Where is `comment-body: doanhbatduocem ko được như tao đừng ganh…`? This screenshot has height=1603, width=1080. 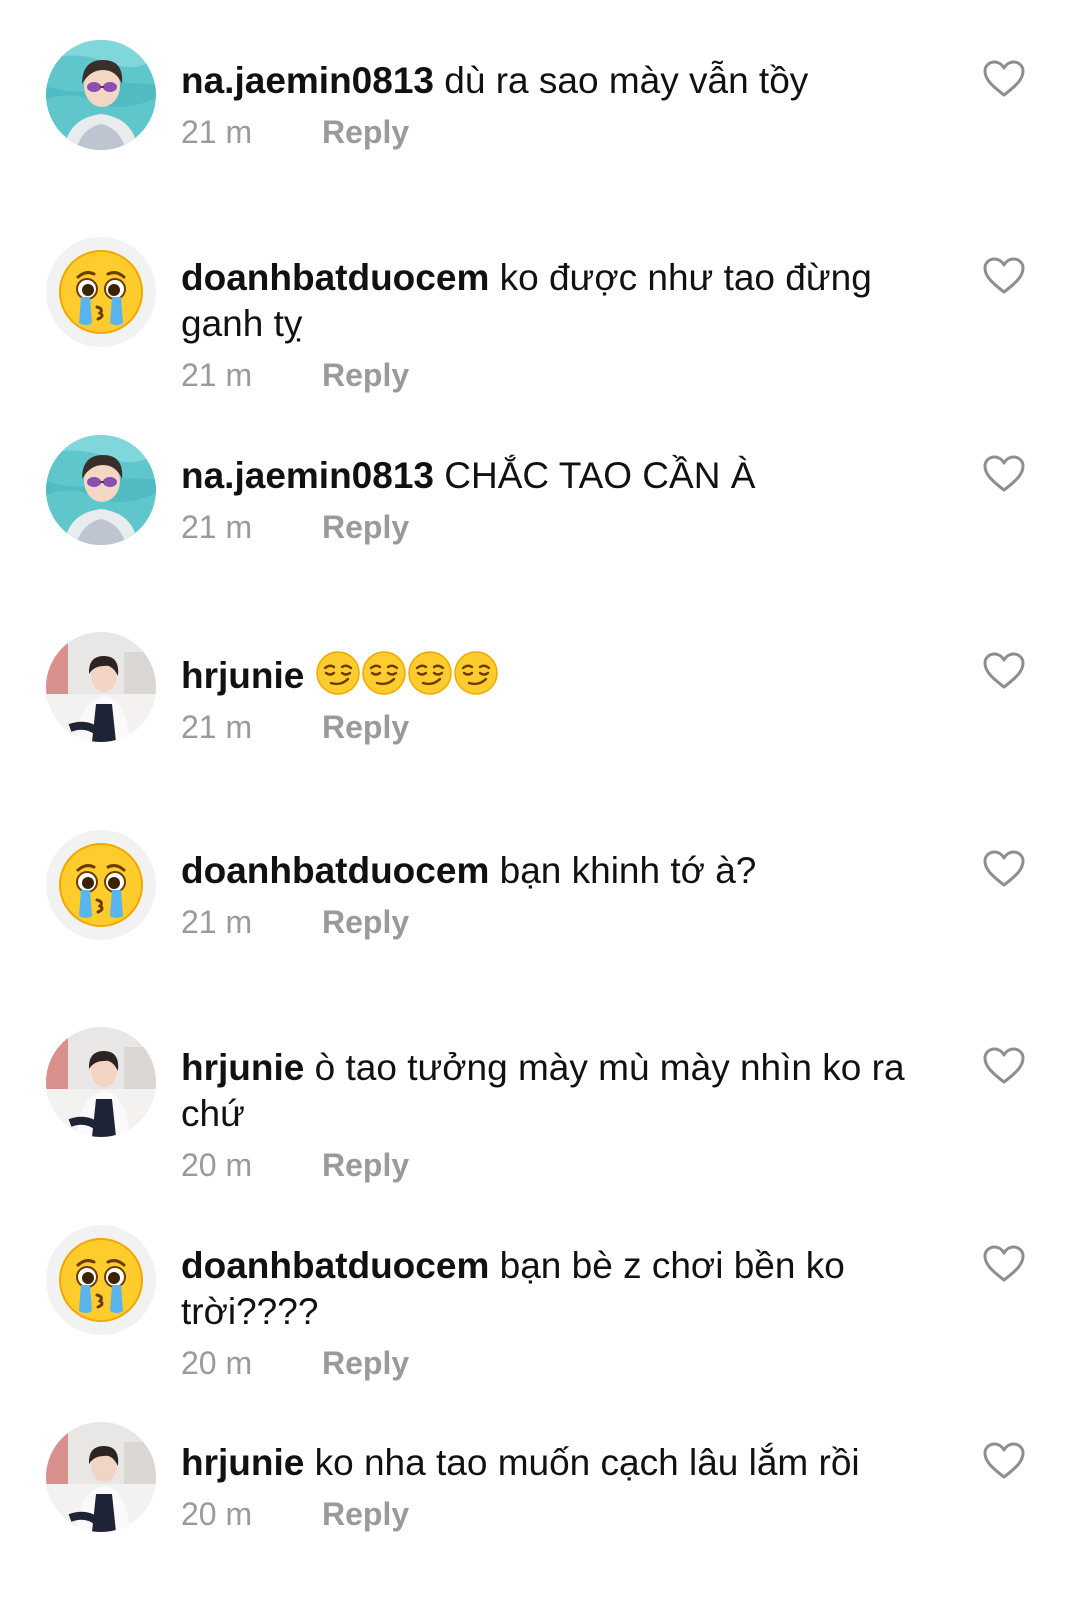
comment-body: doanhbatduocem ko được như tao đừng ganh… is located at coordinates (556, 325).